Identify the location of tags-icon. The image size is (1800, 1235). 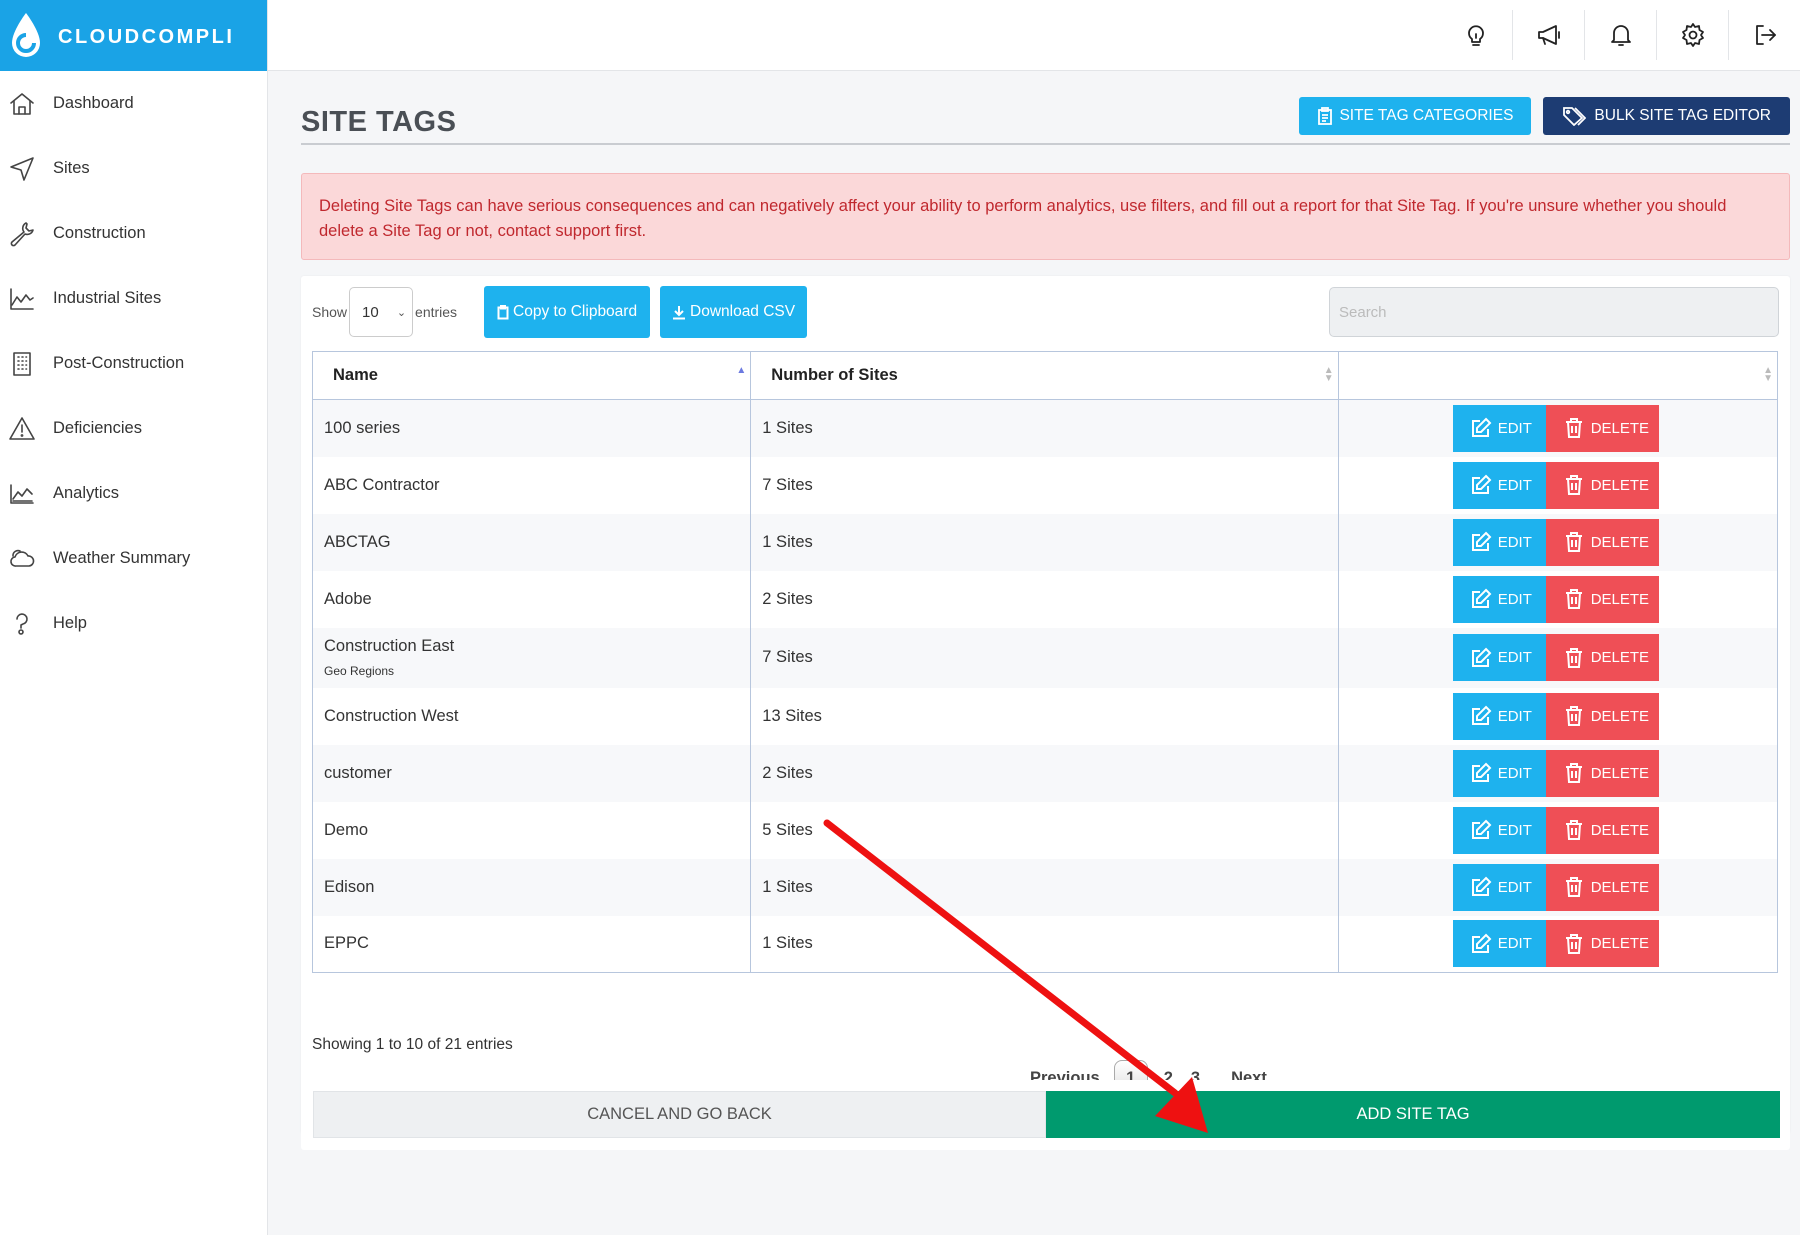
(1575, 116).